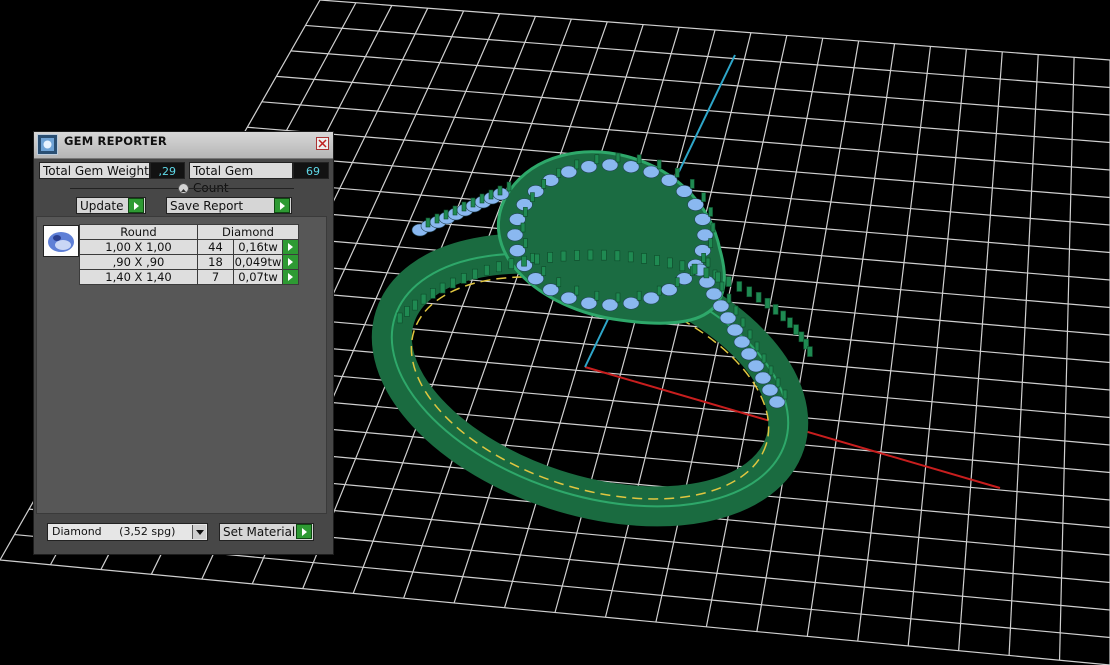  I want to click on table-row: 1,00 X 1,00 44 0,16tw, so click(189, 247).